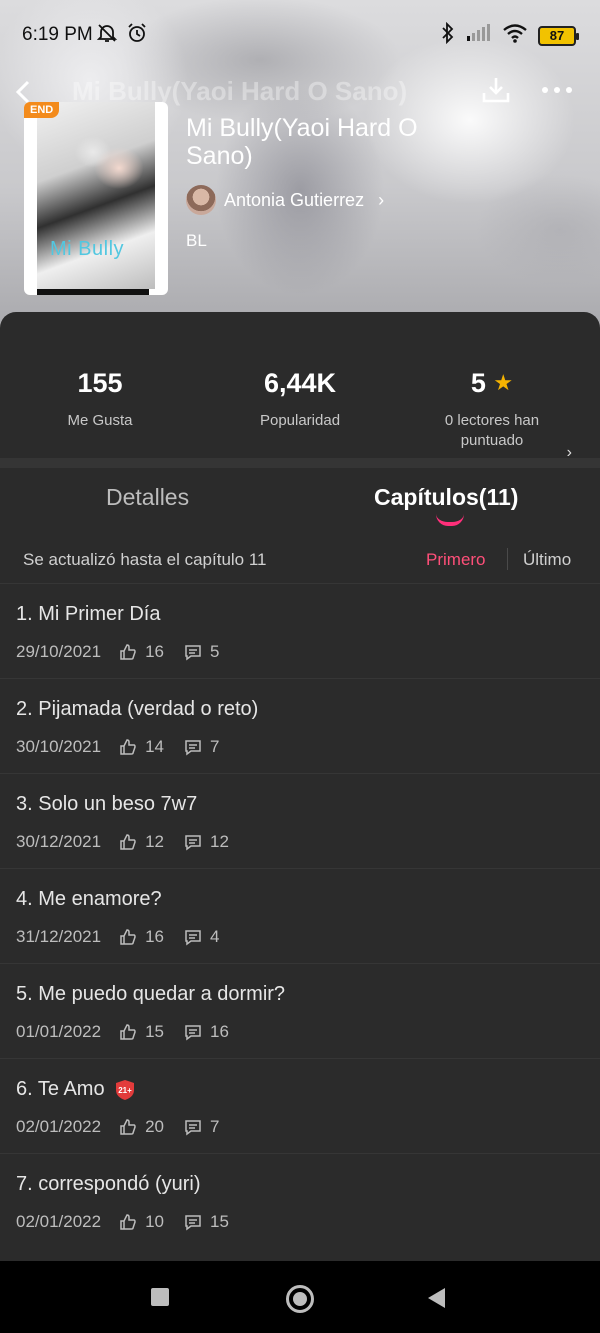 The image size is (600, 1333). Describe the element at coordinates (160, 1297) in the screenshot. I see `recent-apps-button` at that location.